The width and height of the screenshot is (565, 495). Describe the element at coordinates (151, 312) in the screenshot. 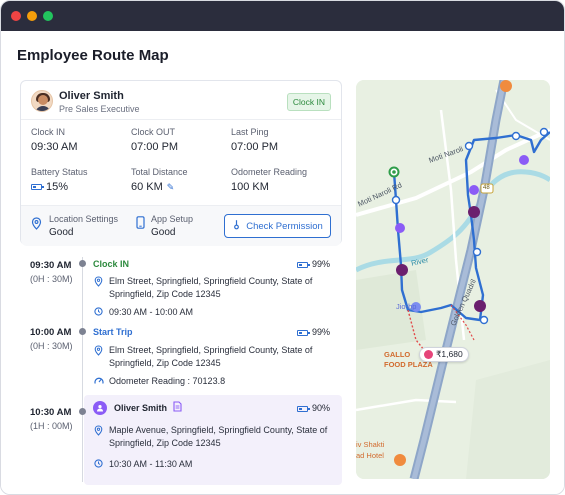

I see `entry-detail: 09:30 AM - 10:00 AM` at that location.